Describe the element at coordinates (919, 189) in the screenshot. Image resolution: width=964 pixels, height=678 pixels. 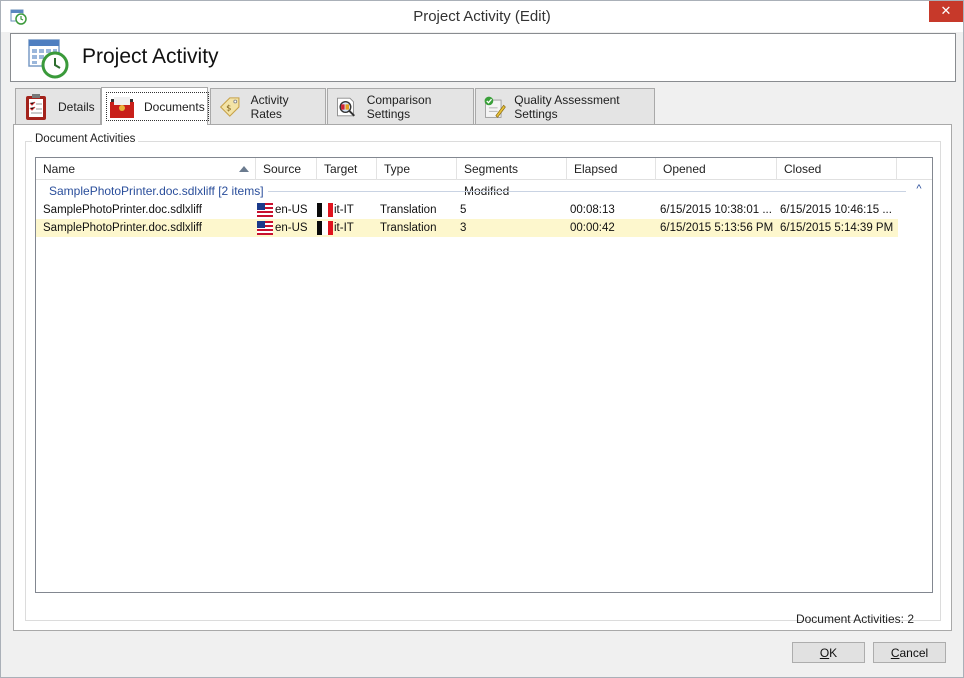
I see `collapse-caret-icon: ^` at that location.